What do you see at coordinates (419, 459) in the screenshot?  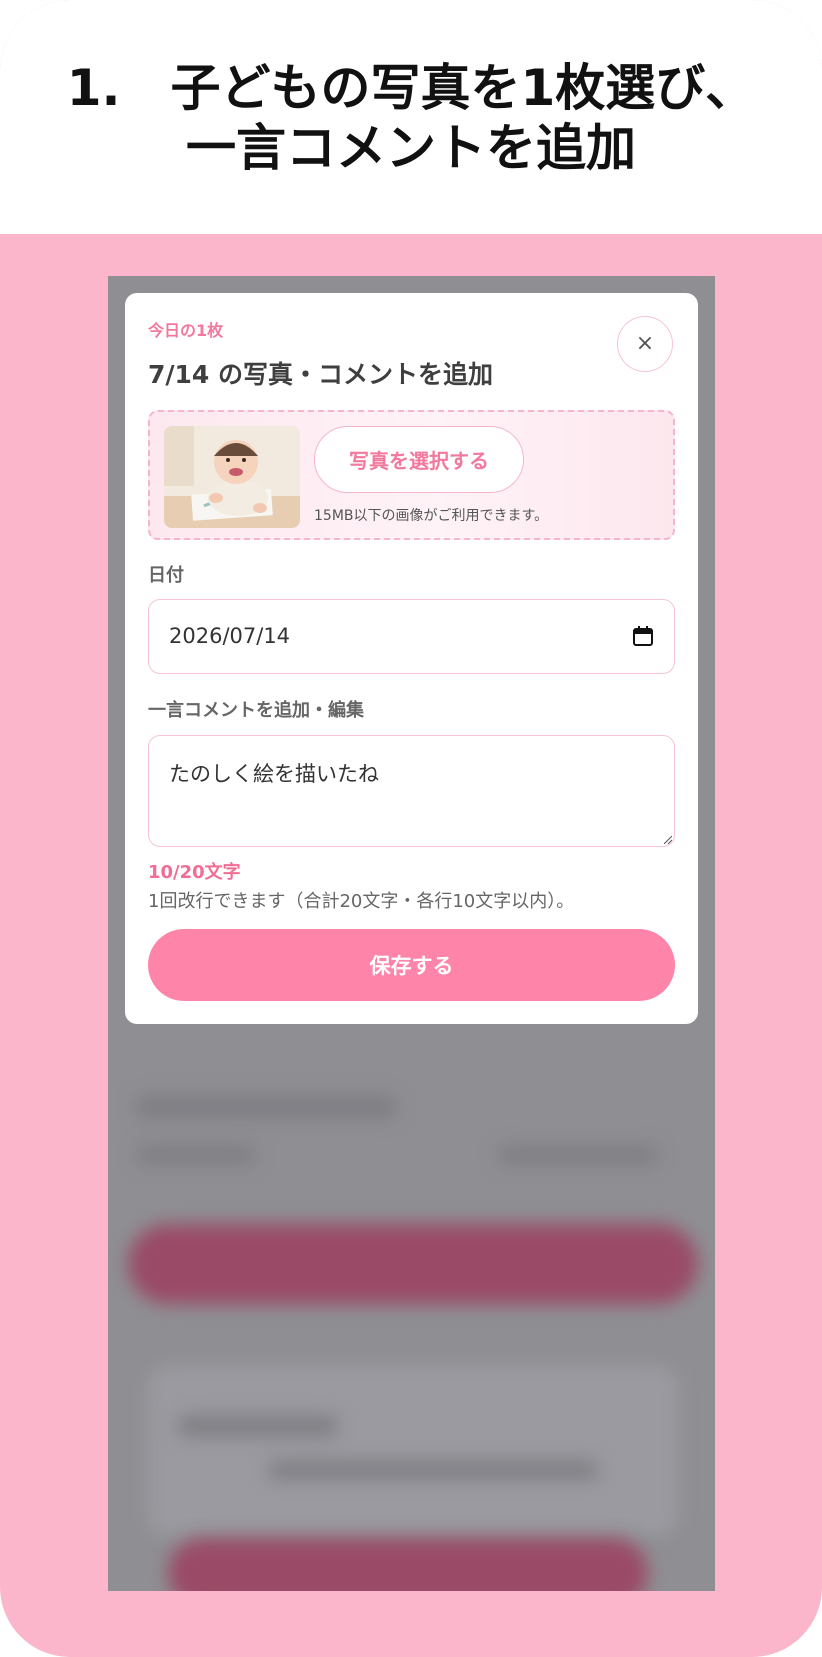 I see `select-photo-button: 写真を選択する` at bounding box center [419, 459].